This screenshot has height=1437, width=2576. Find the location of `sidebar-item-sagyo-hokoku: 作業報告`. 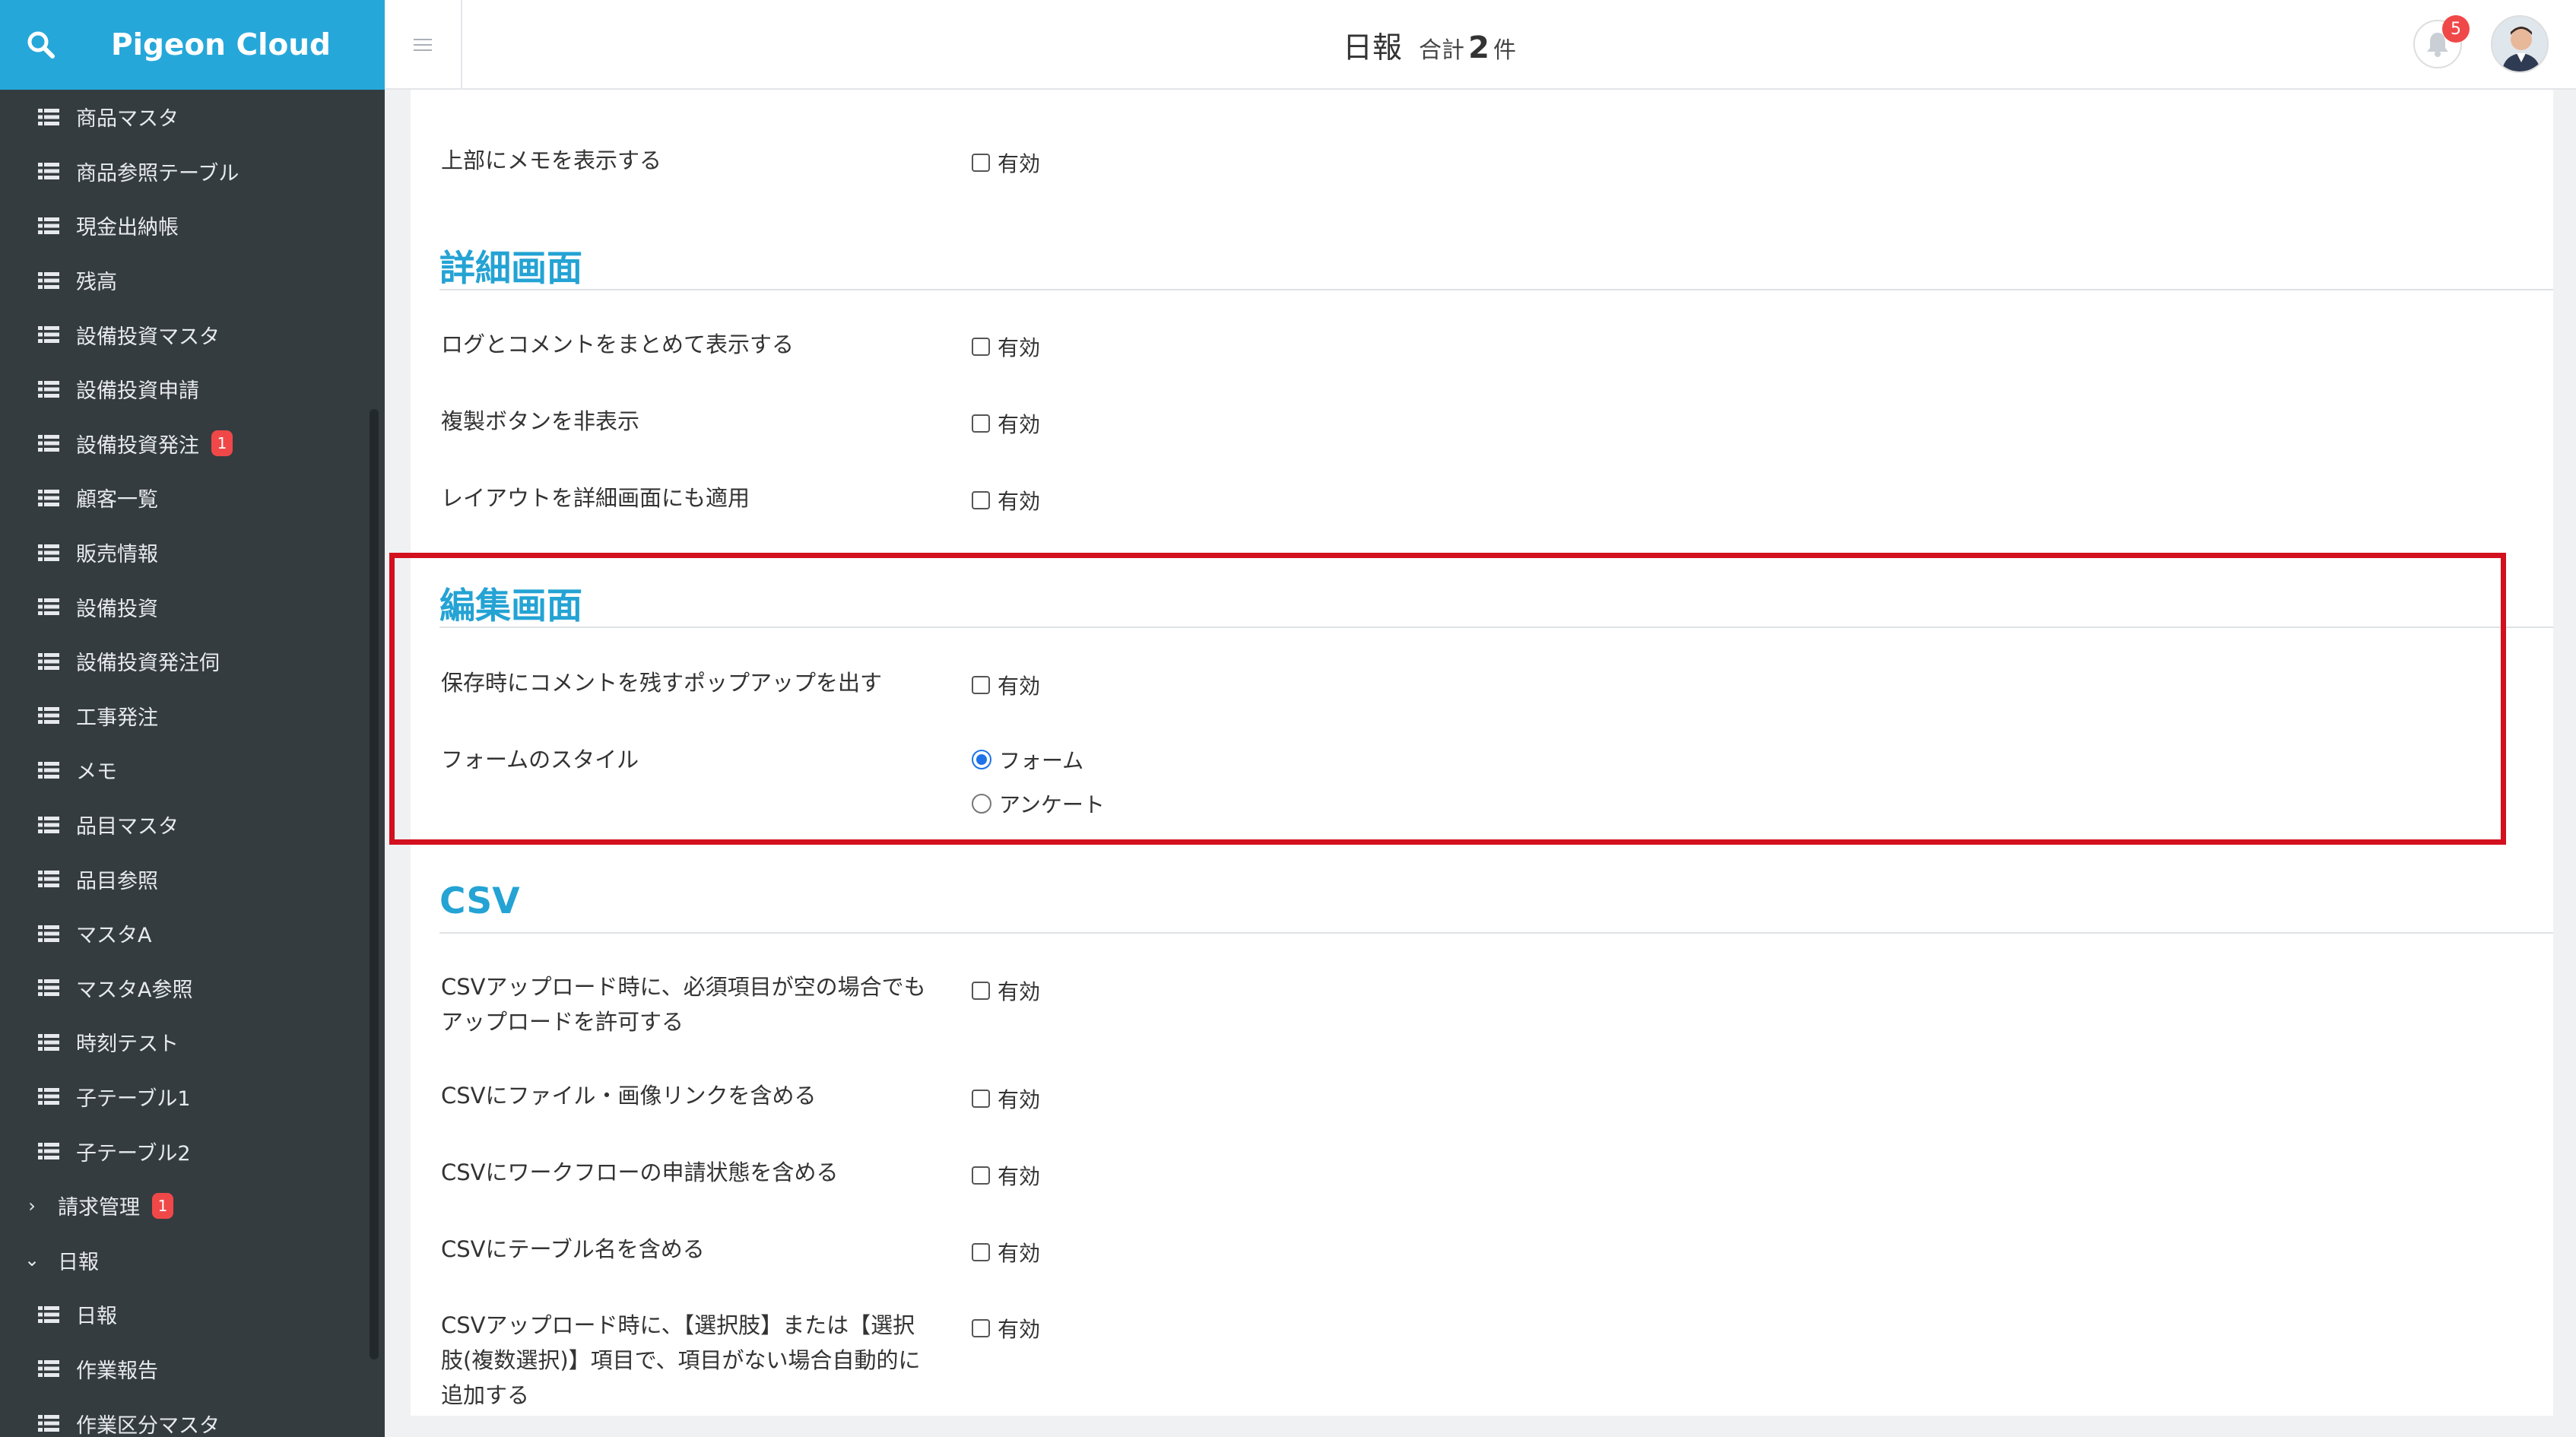

sidebar-item-sagyo-hokoku: 作業報告 is located at coordinates (192, 1369).